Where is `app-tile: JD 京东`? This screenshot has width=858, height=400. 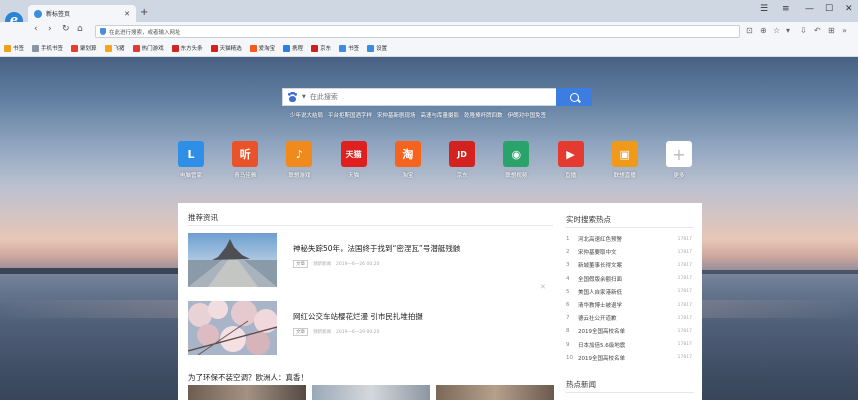 app-tile: JD 京东 is located at coordinates (462, 160).